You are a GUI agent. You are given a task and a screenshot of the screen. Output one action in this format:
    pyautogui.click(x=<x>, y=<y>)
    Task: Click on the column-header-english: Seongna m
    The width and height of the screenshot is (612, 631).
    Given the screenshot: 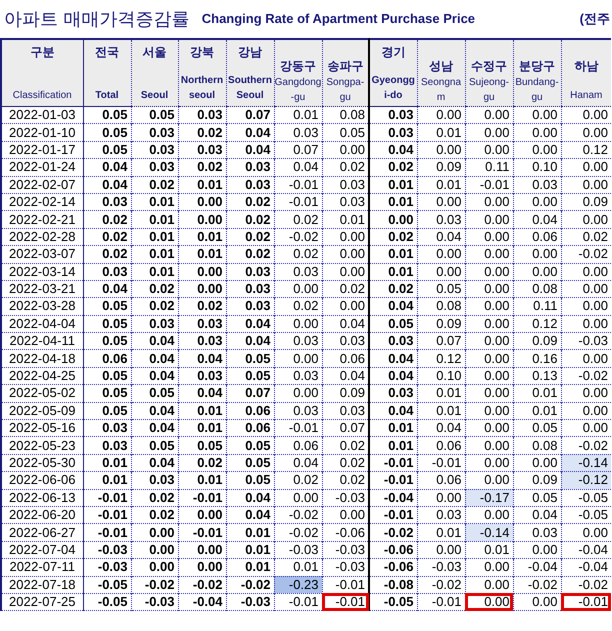 What is the action you would take?
    pyautogui.click(x=441, y=90)
    